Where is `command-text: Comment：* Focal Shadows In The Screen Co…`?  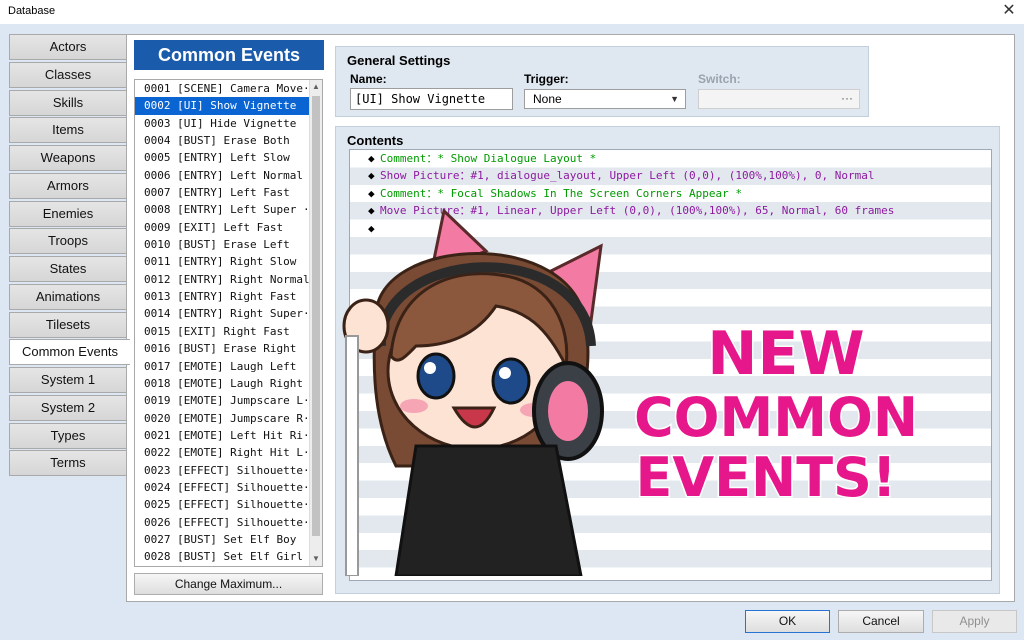 command-text: Comment：* Focal Shadows In The Screen Co… is located at coordinates (561, 193).